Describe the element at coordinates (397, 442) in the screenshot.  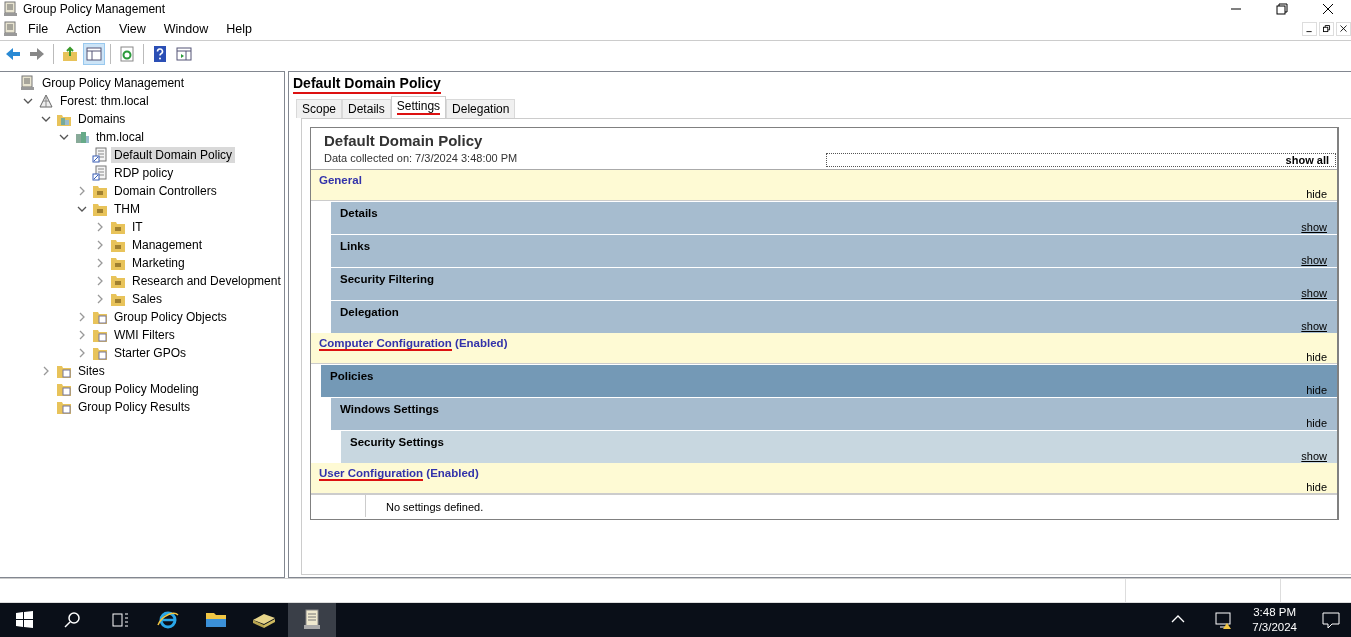
I see `subsection-title: Security Settings` at that location.